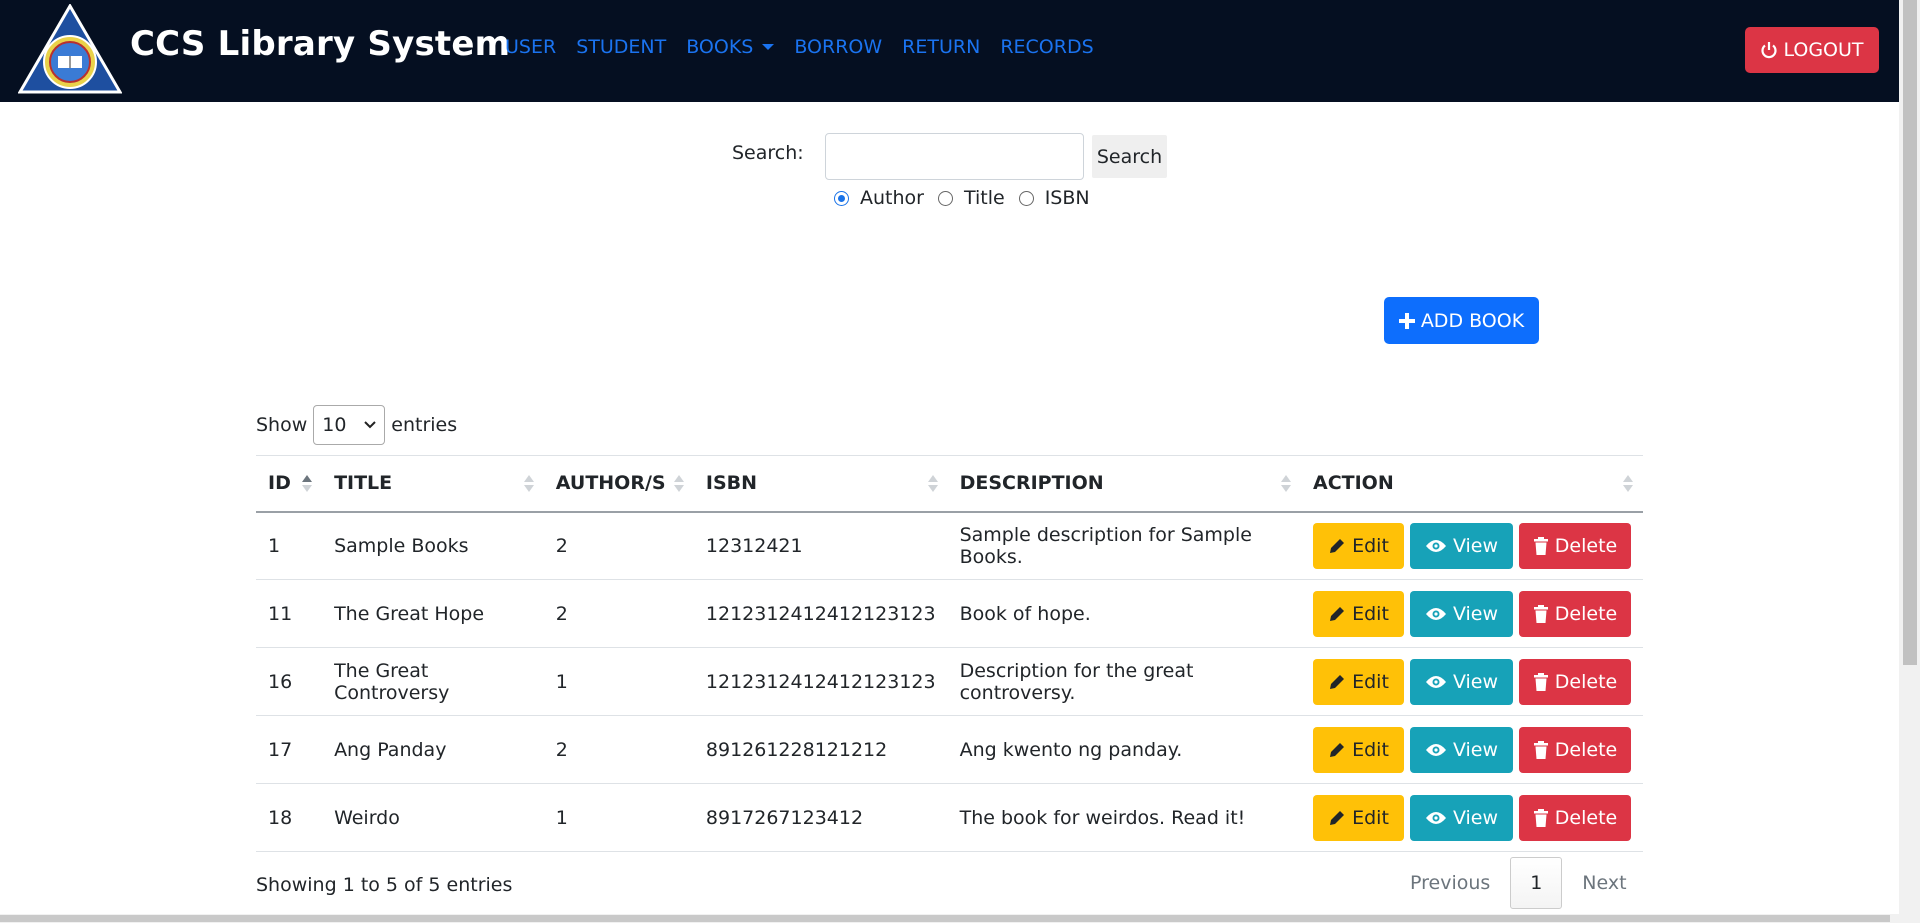 This screenshot has width=1920, height=923. What do you see at coordinates (433, 484) in the screenshot?
I see `col-title: TITLE` at bounding box center [433, 484].